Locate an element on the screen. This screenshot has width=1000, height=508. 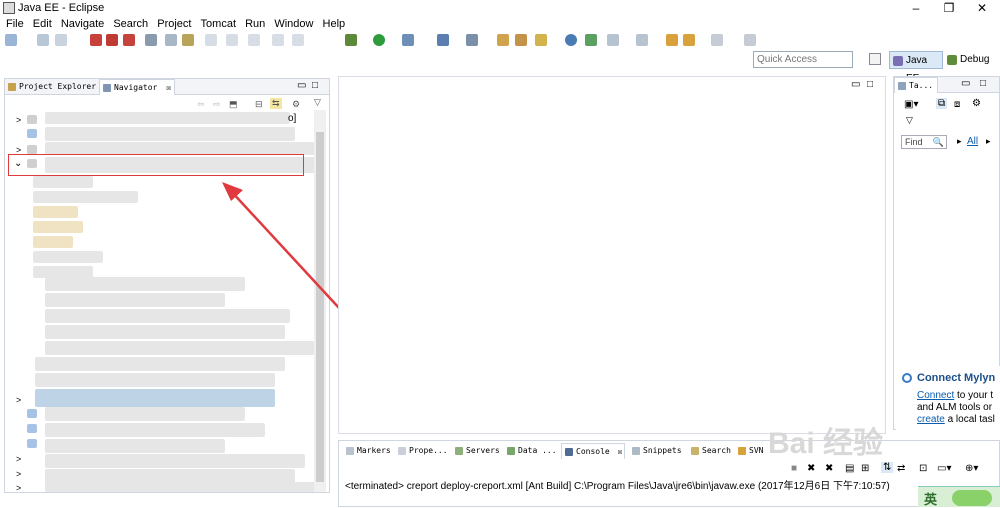
tab-search: Search is located at coordinates (711, 451).